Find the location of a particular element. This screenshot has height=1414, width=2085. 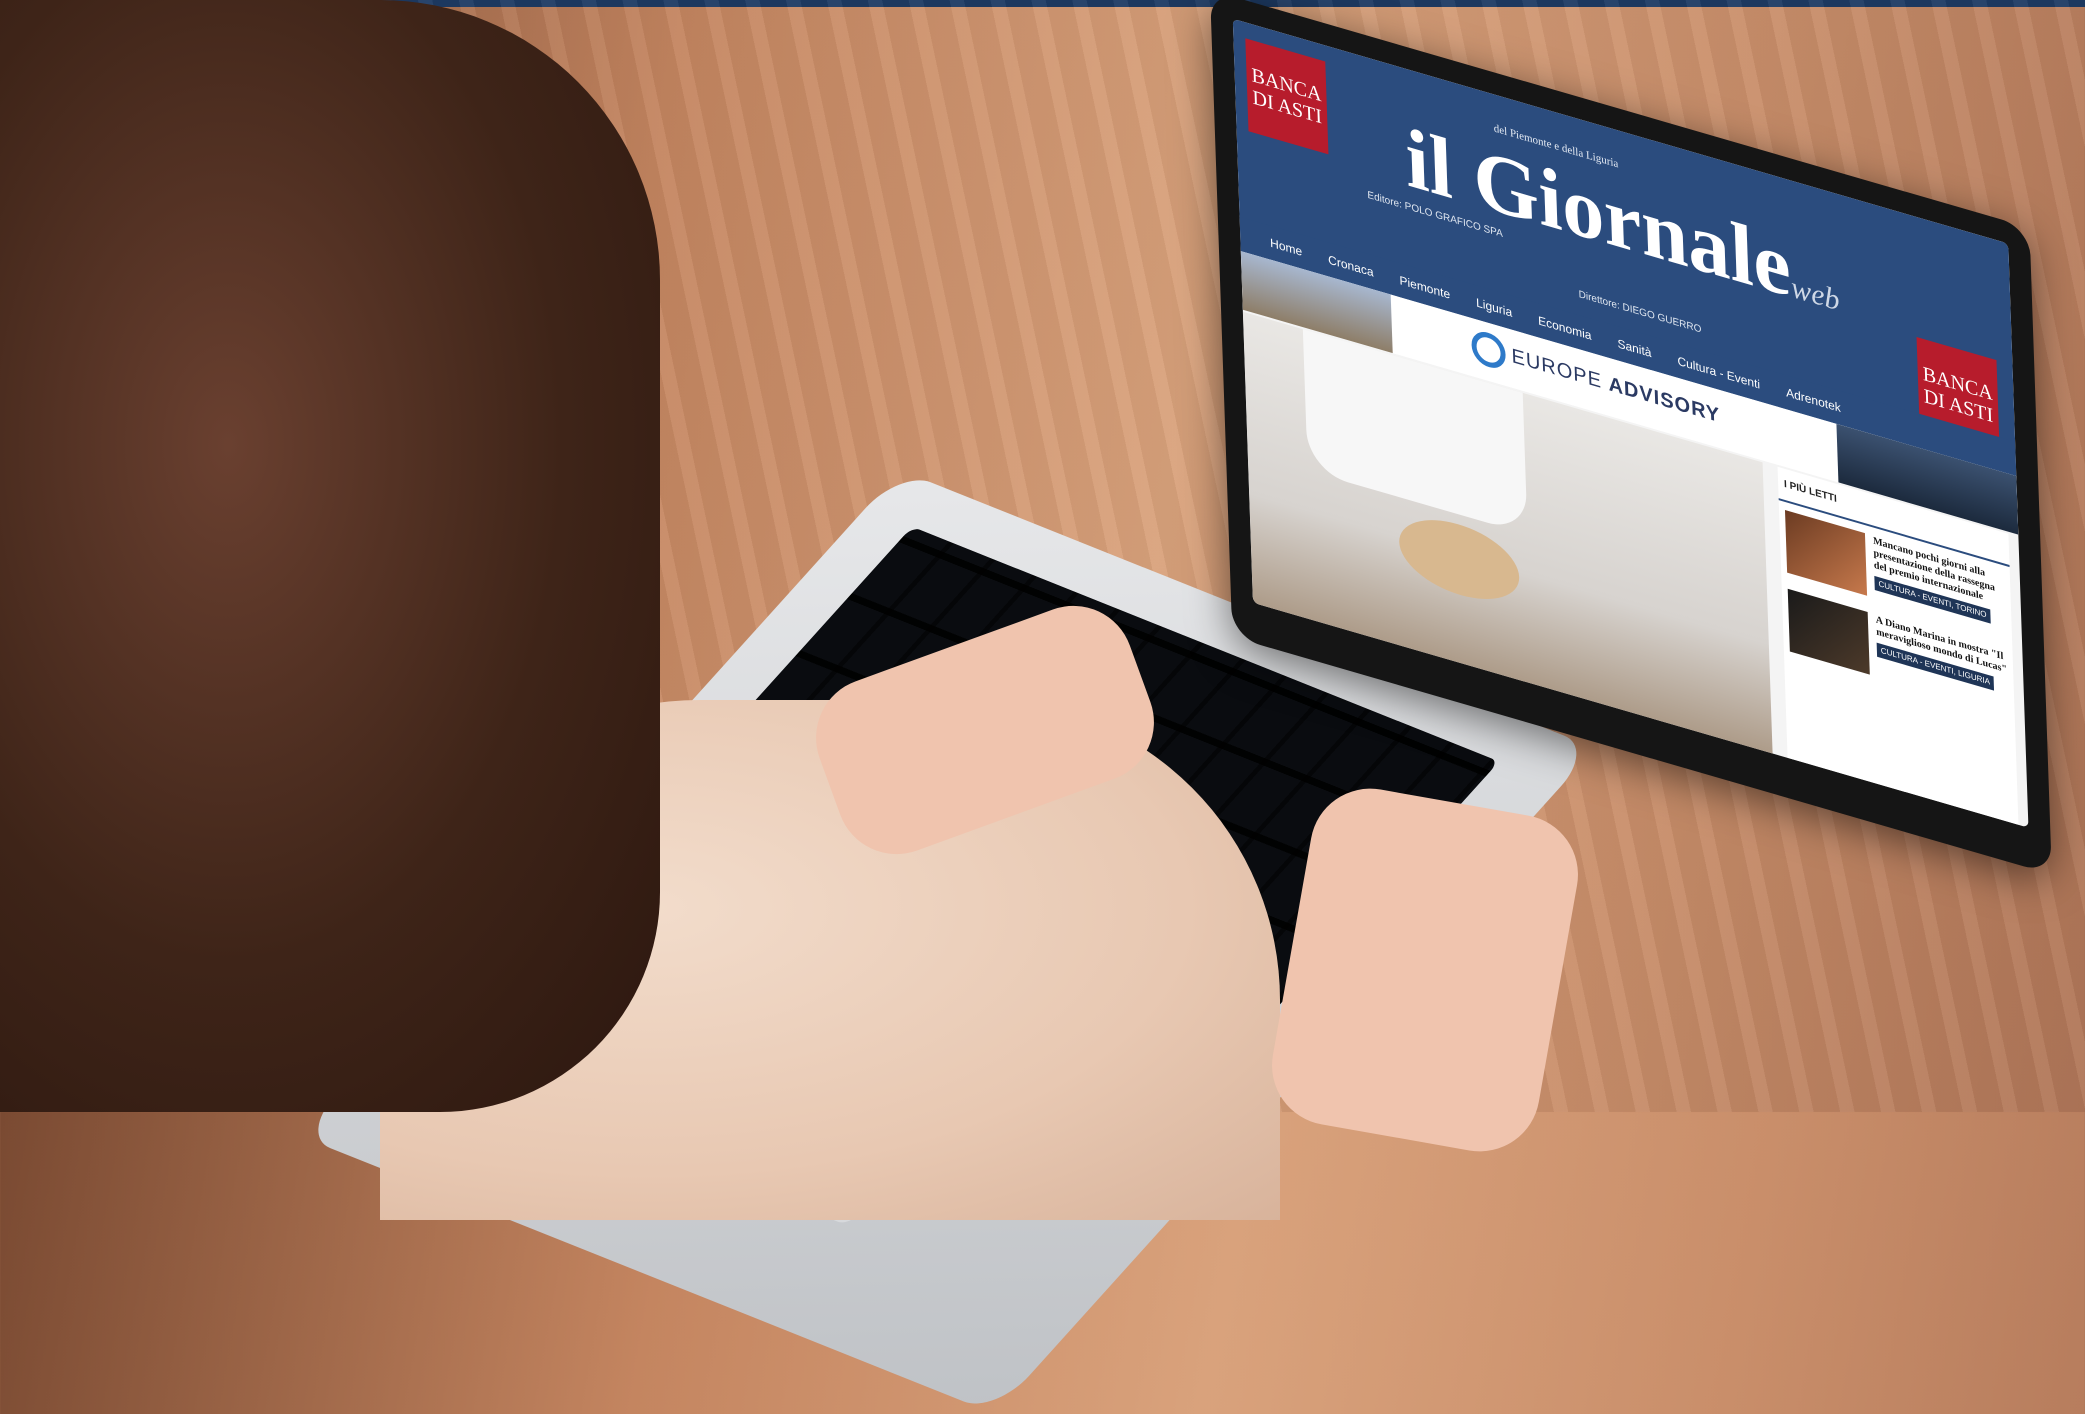

europe-advisory-logo-icon is located at coordinates (1488, 350).